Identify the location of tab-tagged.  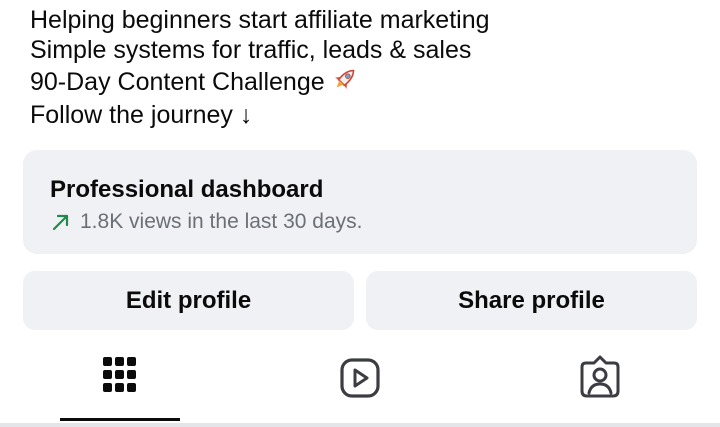
(600, 388).